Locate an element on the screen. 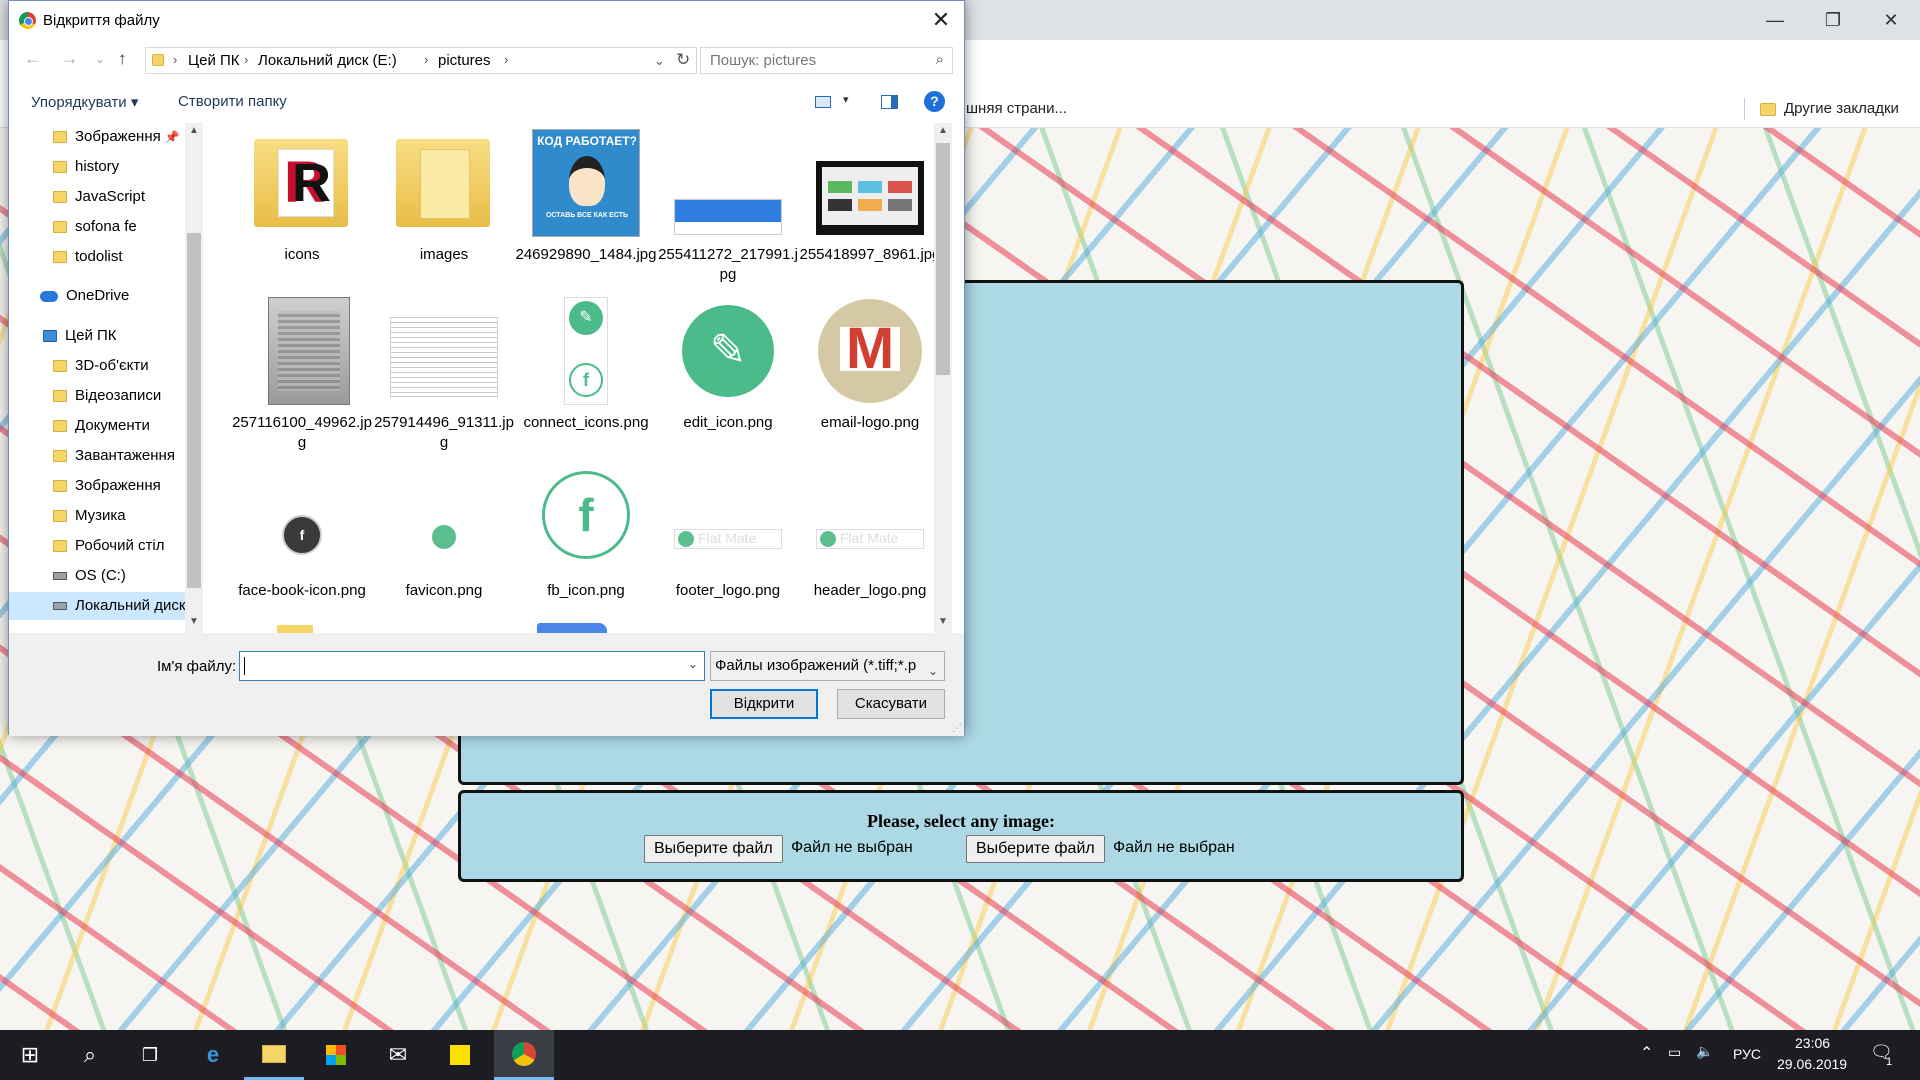  clock-date: 29.06.2019 is located at coordinates (1812, 1064).